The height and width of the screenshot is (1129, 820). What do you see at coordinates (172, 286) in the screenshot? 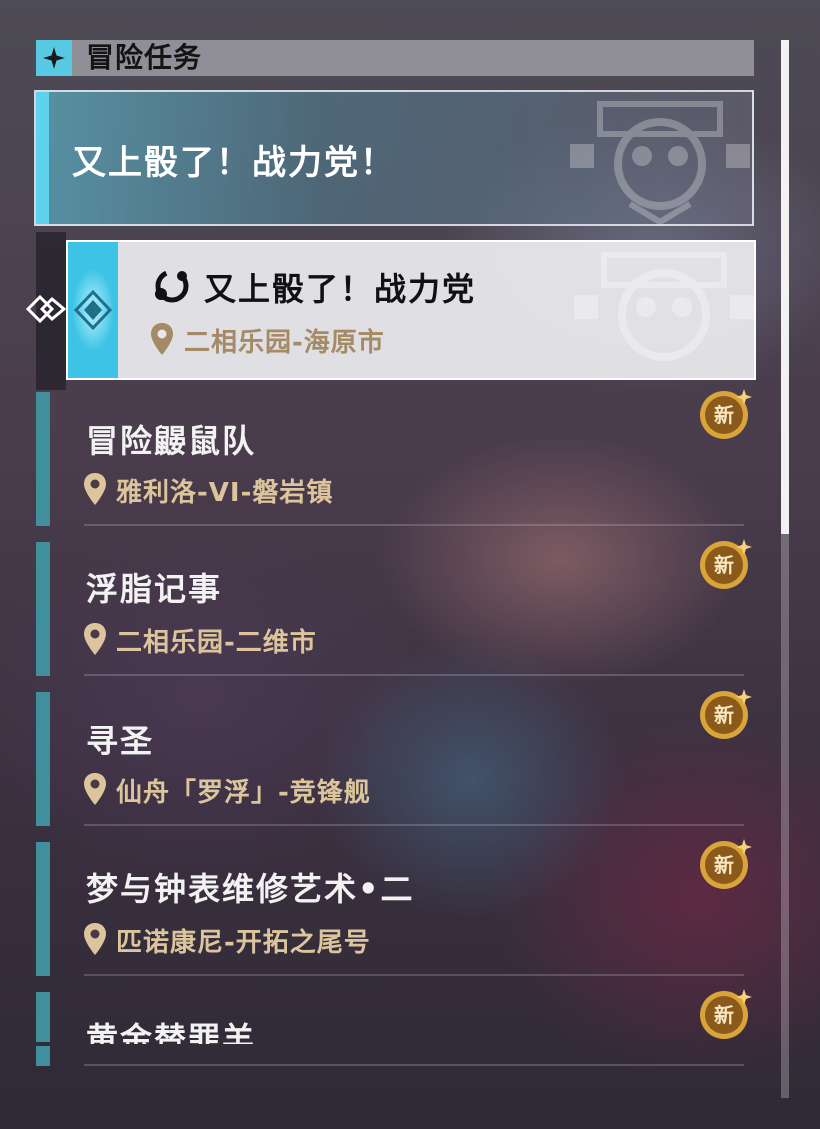
I see `quest-type-icon` at bounding box center [172, 286].